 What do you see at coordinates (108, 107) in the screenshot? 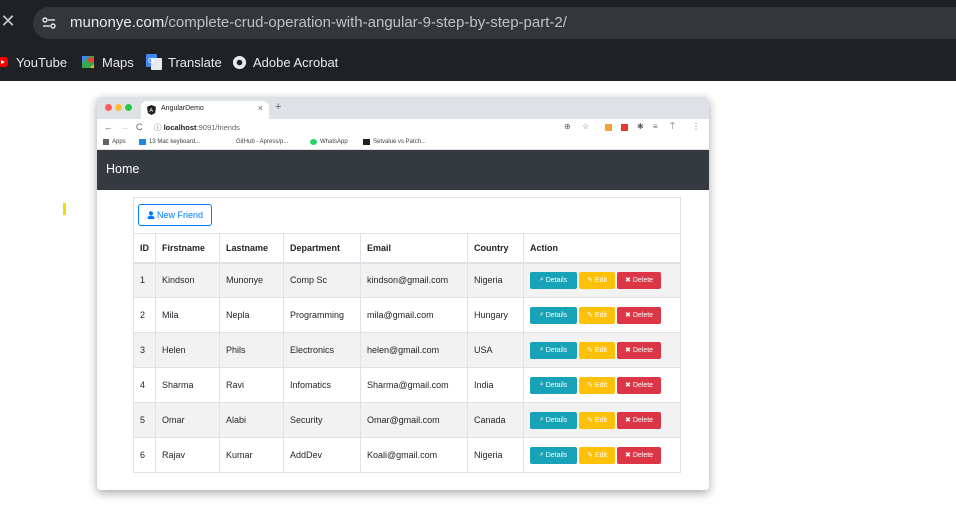
I see `window-close-dot` at bounding box center [108, 107].